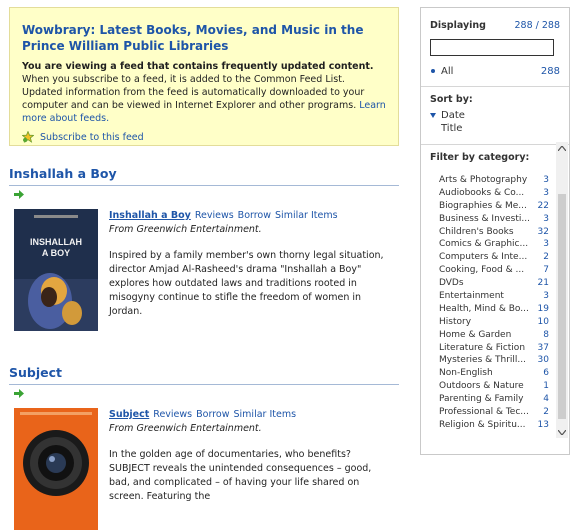  Describe the element at coordinates (543, 231) in the screenshot. I see `category-count: 32` at that location.